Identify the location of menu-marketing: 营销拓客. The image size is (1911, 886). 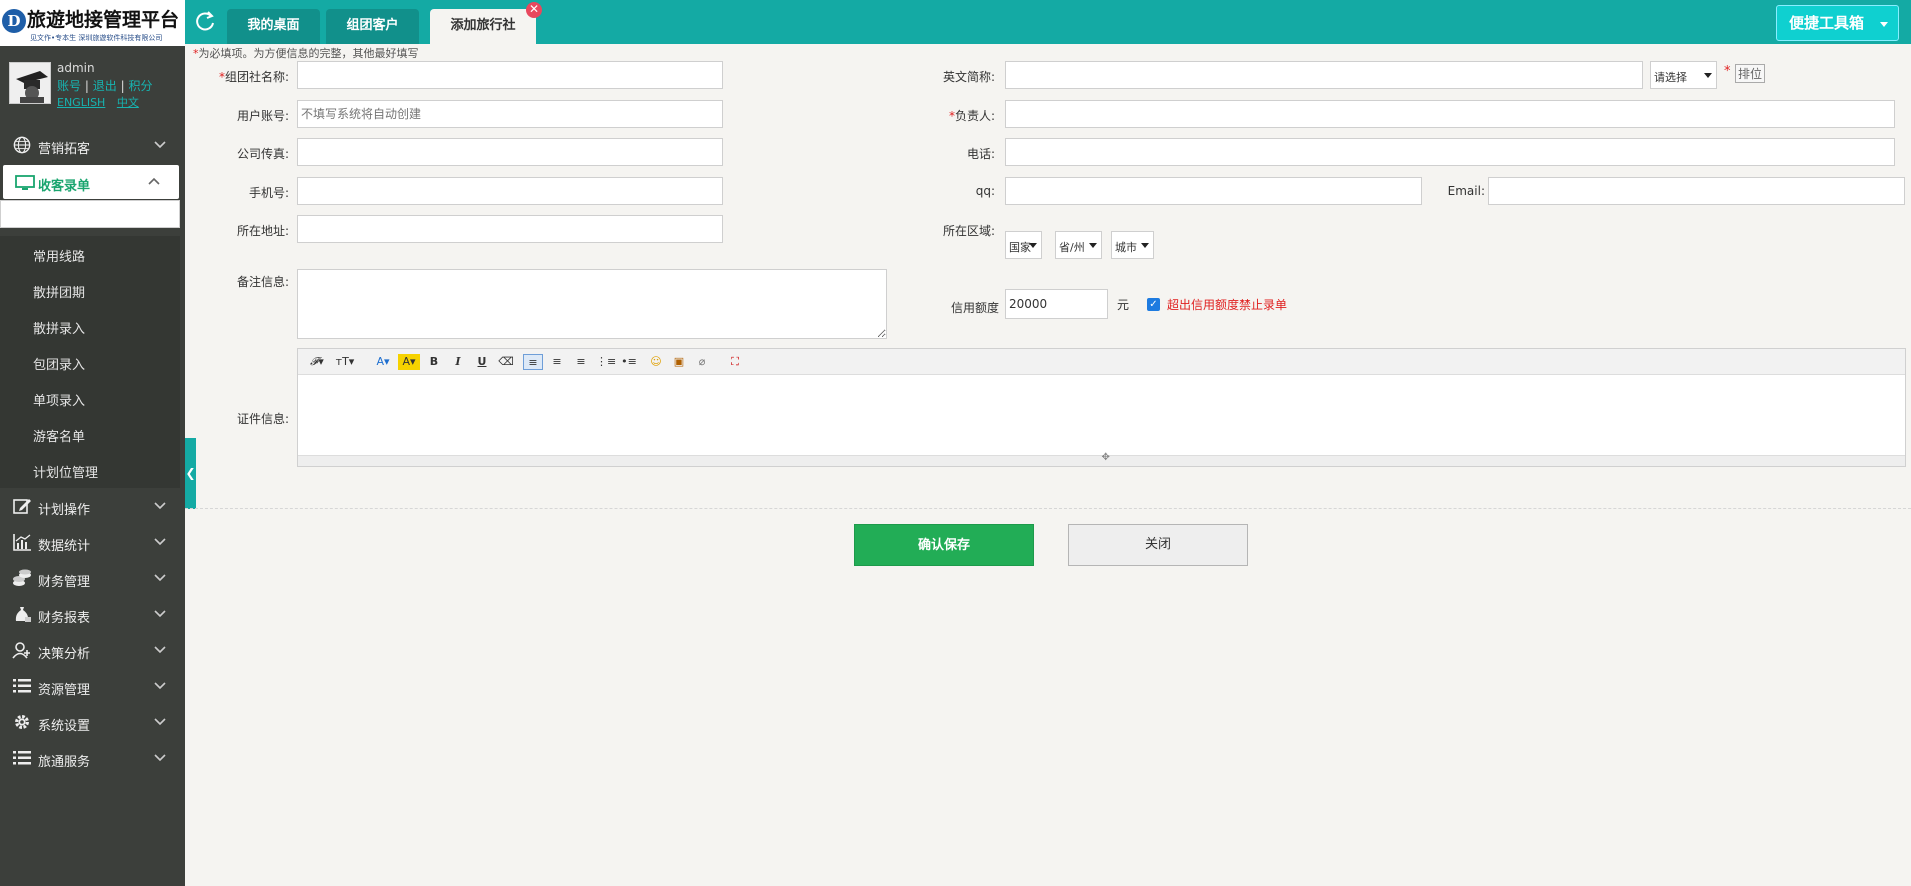
(92, 145).